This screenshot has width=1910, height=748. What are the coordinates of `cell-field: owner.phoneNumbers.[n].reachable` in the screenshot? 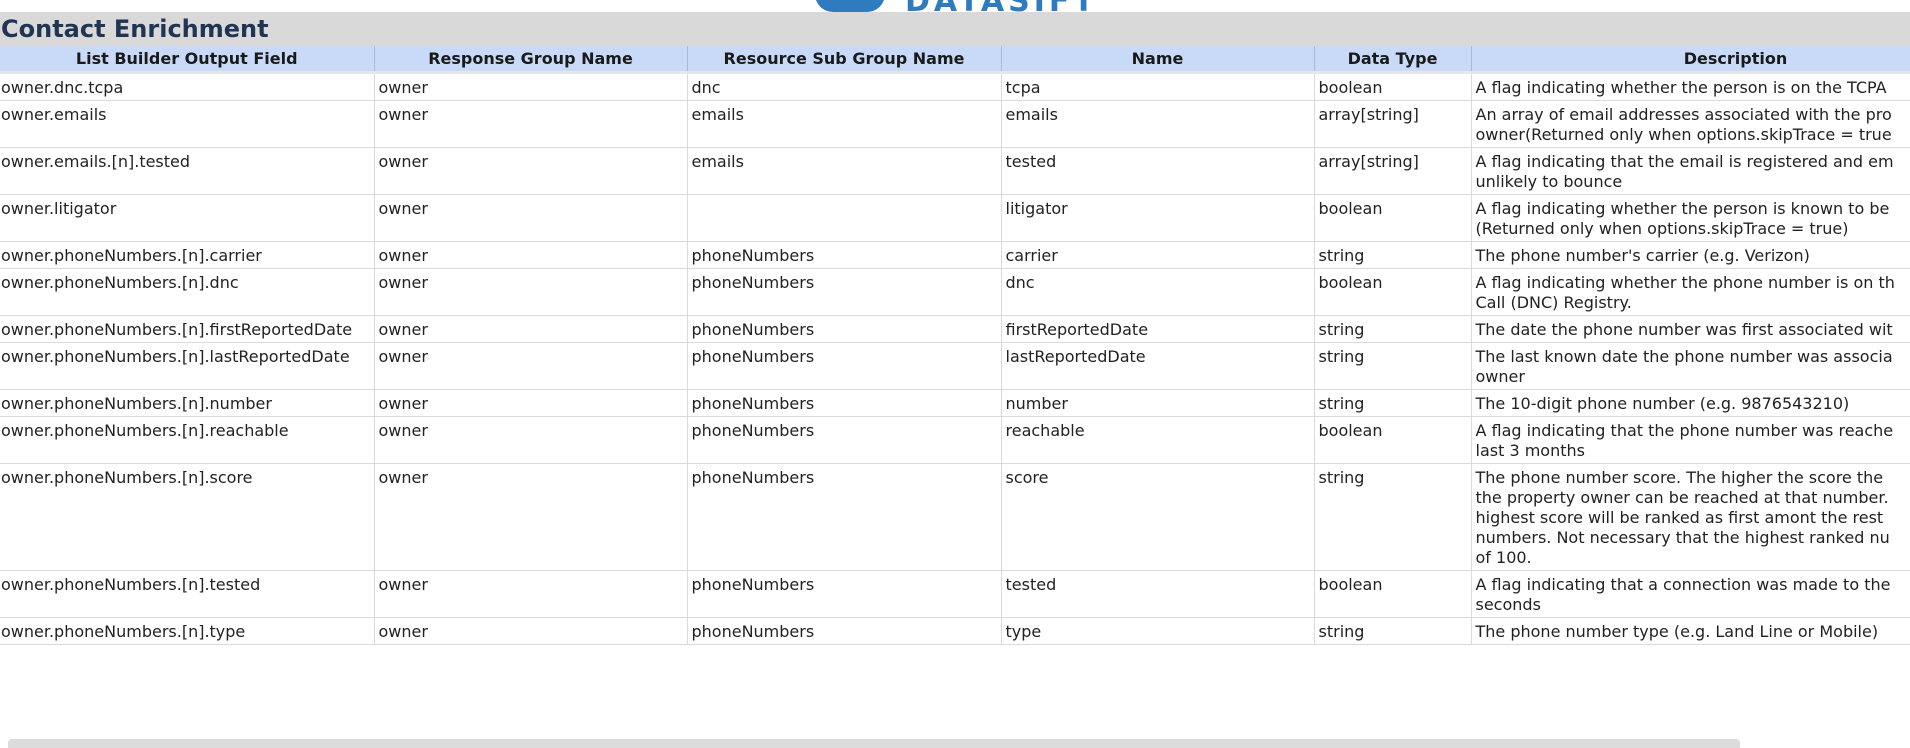 It's located at (187, 440).